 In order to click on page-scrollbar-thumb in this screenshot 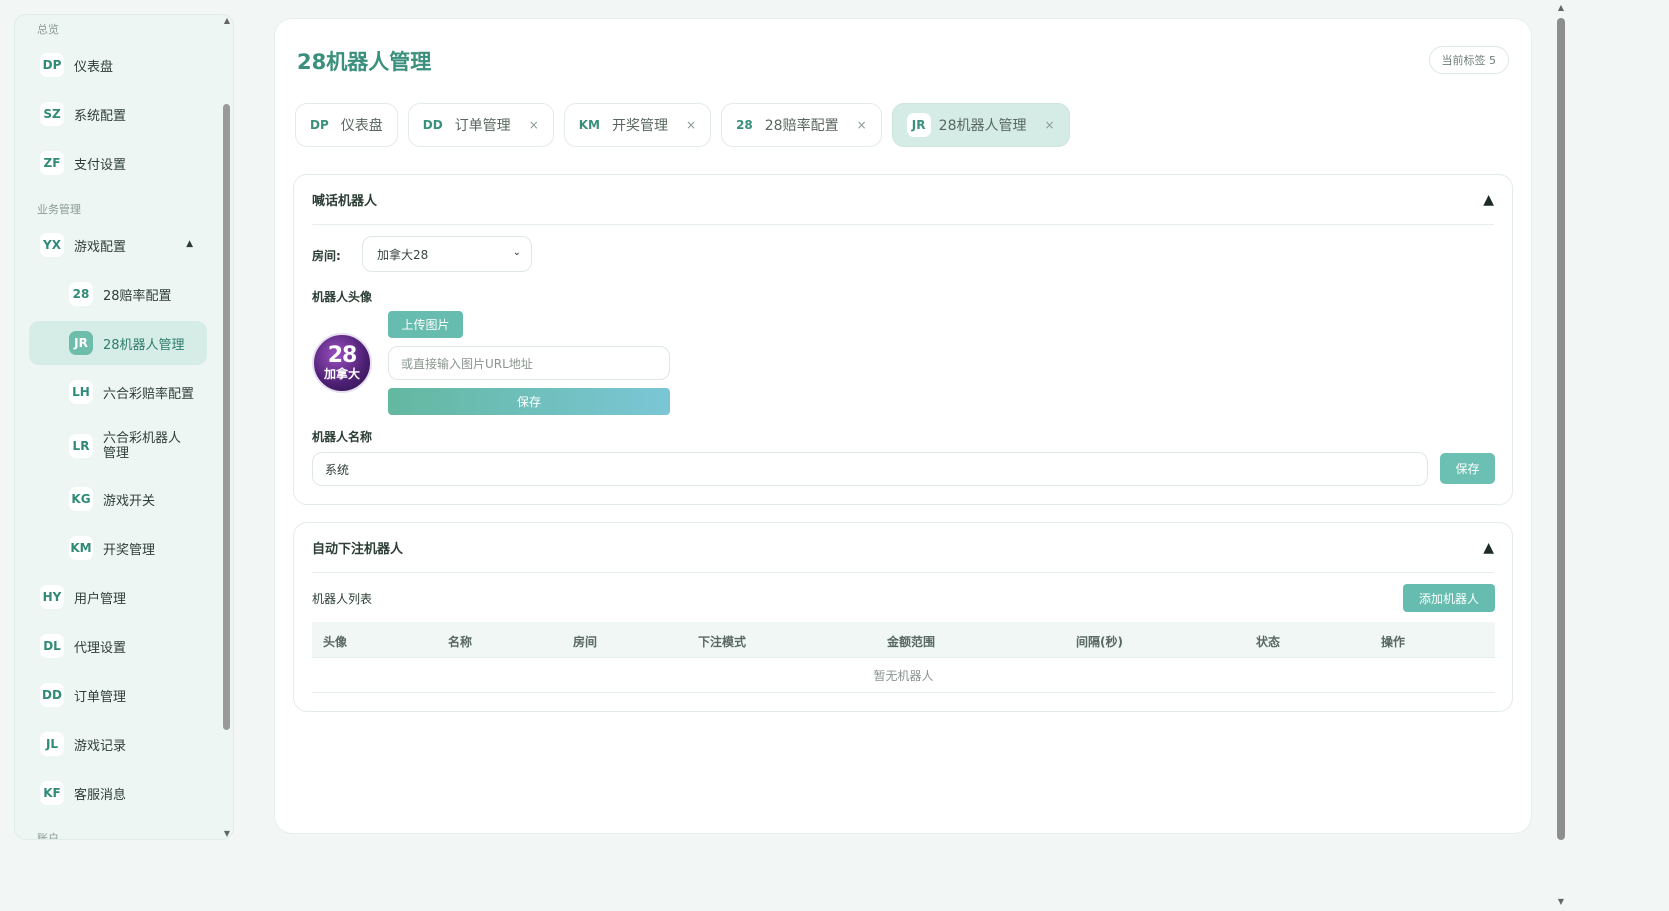, I will do `click(1561, 429)`.